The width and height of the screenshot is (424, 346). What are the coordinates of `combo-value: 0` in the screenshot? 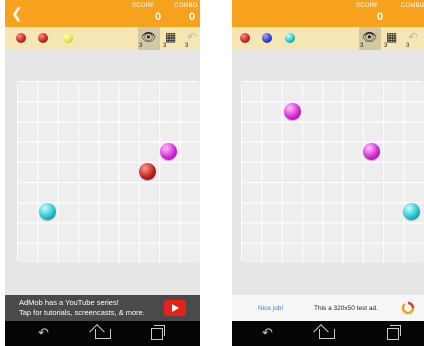 It's located at (192, 17).